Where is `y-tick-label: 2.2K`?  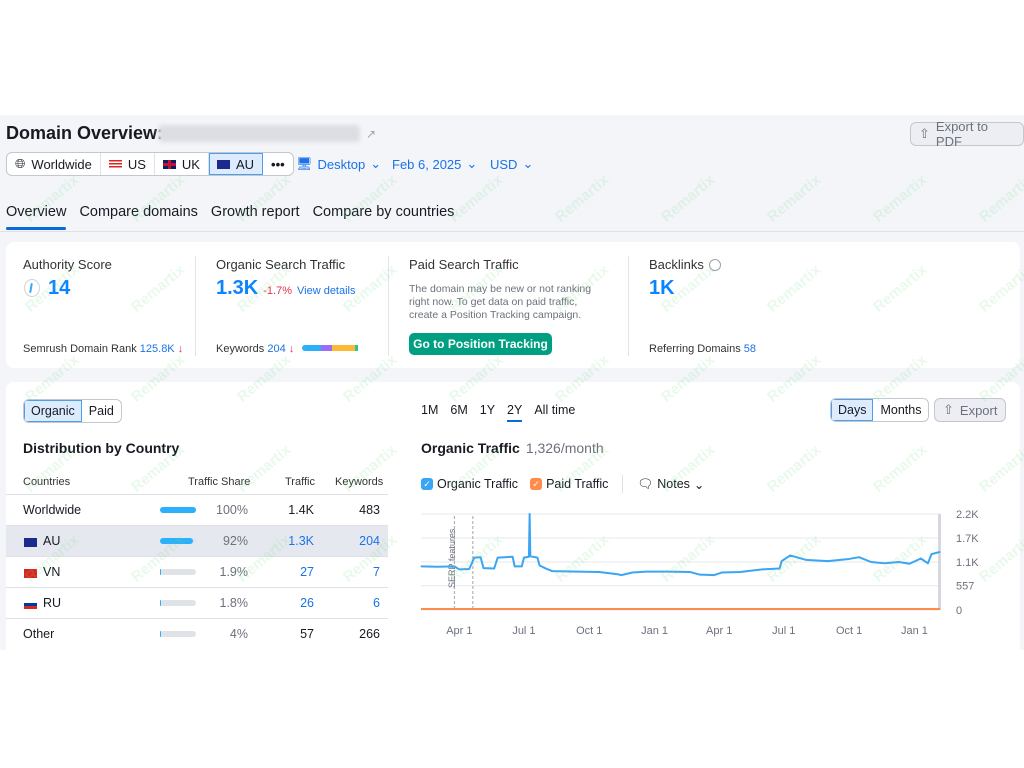 y-tick-label: 2.2K is located at coordinates (967, 515).